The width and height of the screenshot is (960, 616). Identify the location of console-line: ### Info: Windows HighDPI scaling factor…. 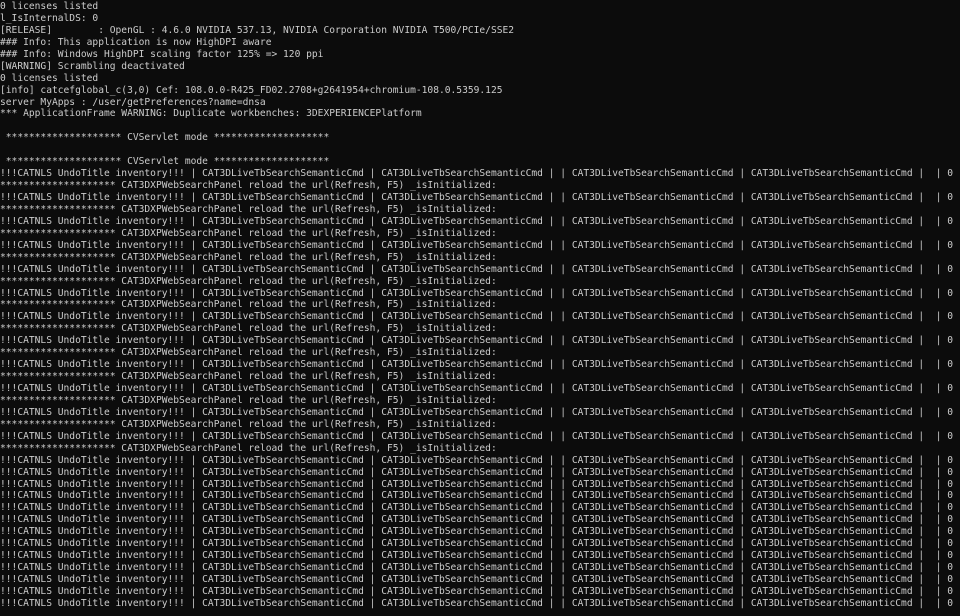
(162, 54).